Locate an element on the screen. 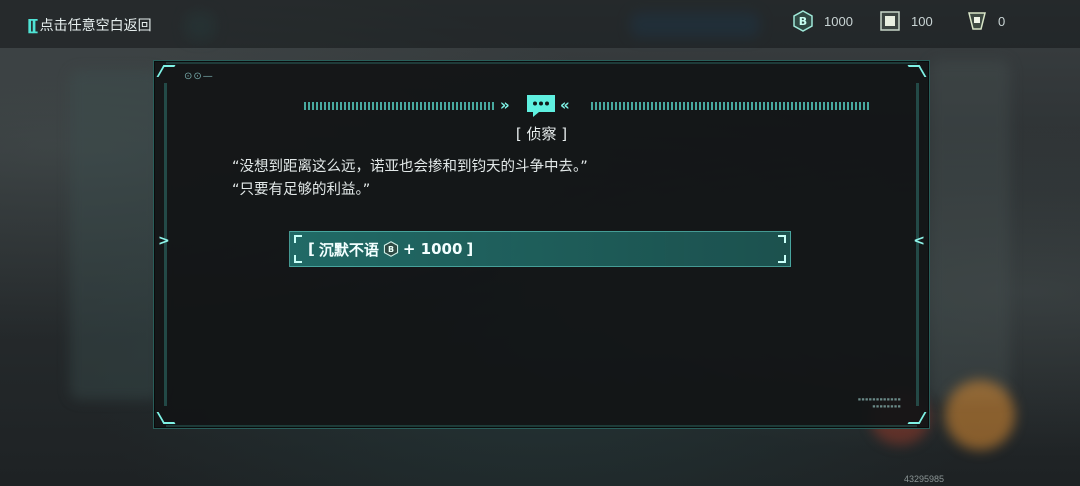  dialogue-line: “没想到距离这么远，诺亚也会掺和到钧天的斗争中去。” is located at coordinates (410, 167).